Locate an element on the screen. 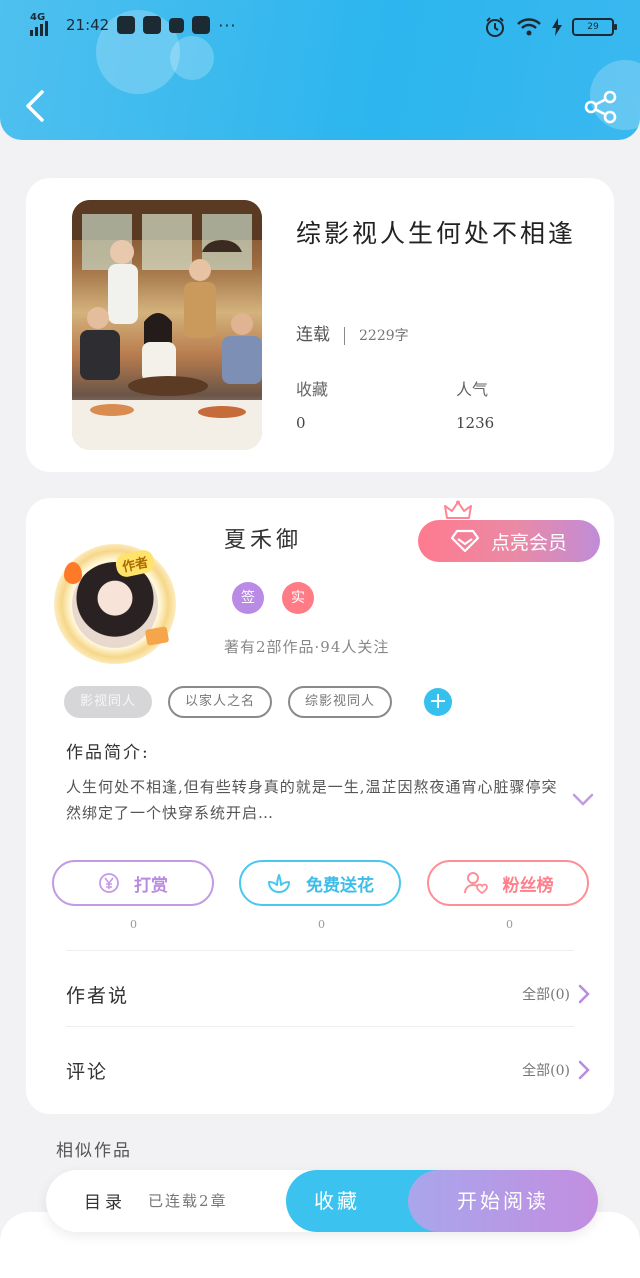  mail-notification-icon is located at coordinates (152, 25).